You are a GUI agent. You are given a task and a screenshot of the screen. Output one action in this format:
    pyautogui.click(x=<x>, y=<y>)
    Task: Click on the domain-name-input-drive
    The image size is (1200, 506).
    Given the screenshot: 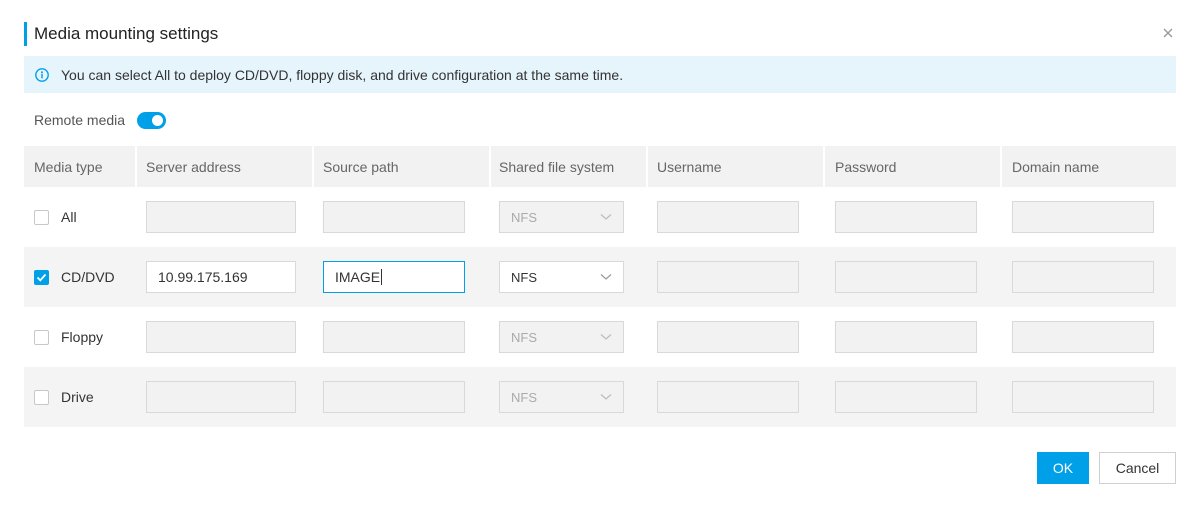 What is the action you would take?
    pyautogui.click(x=1083, y=397)
    